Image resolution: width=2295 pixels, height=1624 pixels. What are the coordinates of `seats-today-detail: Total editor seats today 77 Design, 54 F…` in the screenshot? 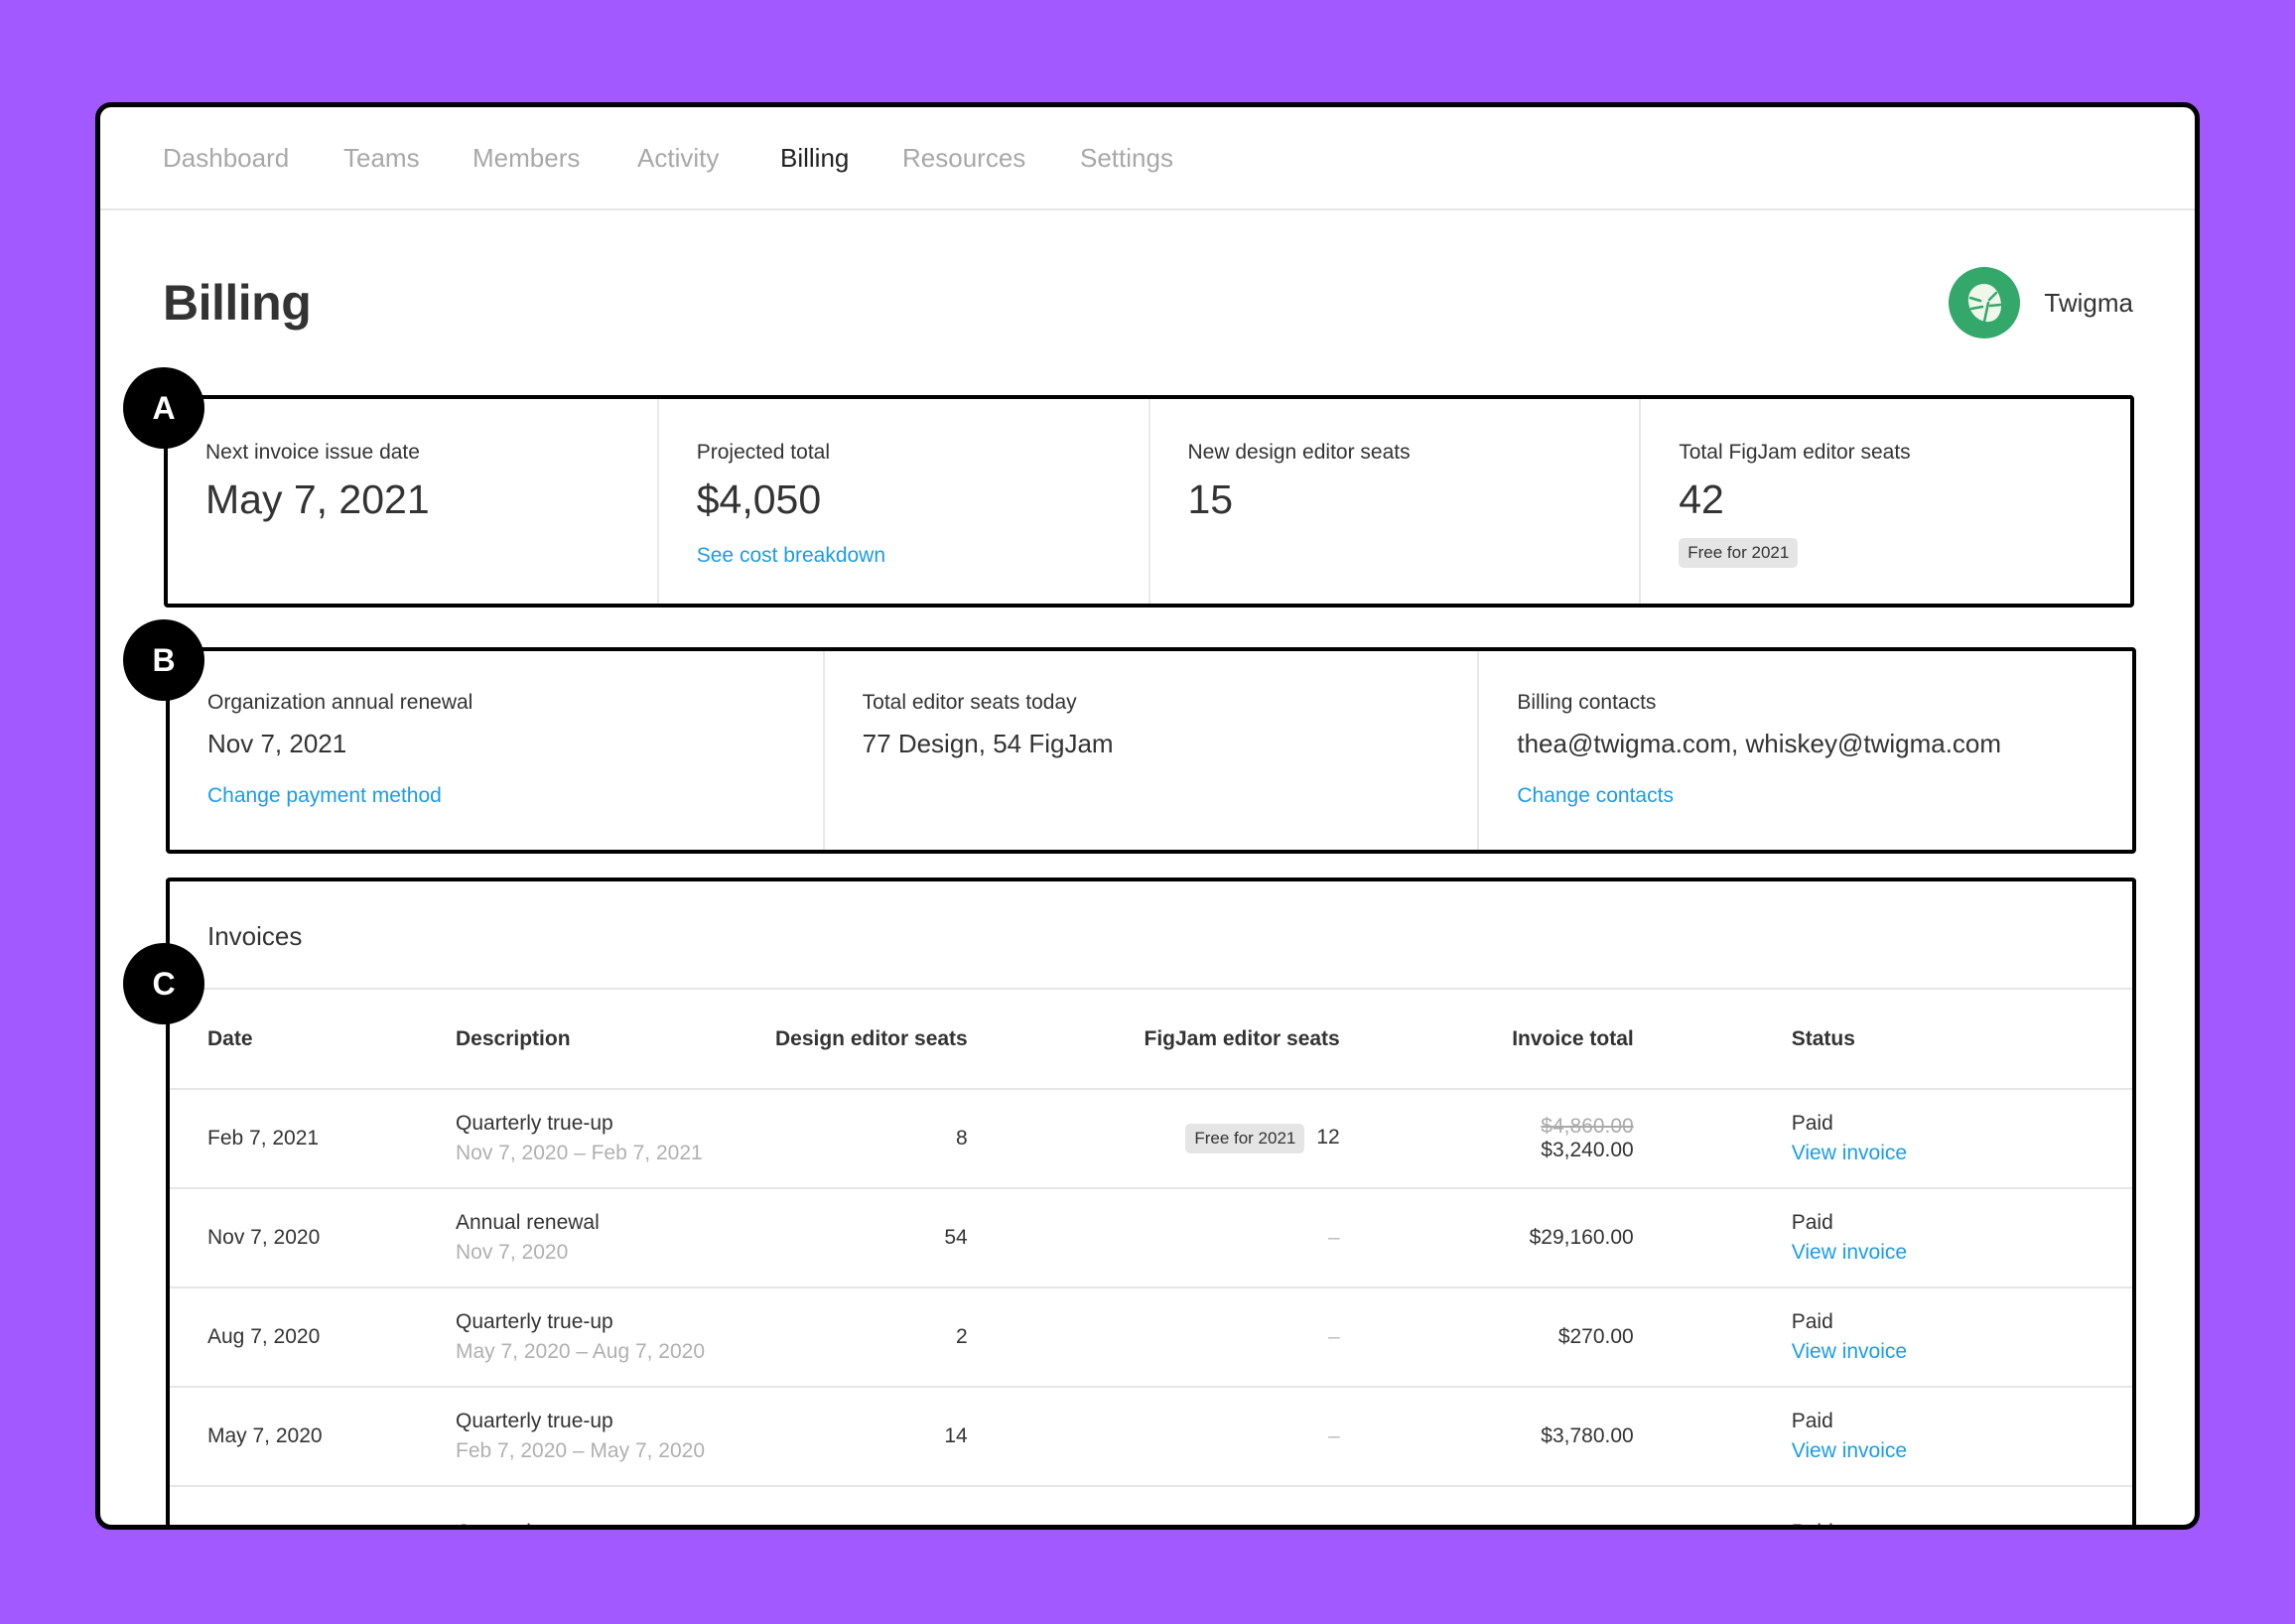 It's located at (1152, 750).